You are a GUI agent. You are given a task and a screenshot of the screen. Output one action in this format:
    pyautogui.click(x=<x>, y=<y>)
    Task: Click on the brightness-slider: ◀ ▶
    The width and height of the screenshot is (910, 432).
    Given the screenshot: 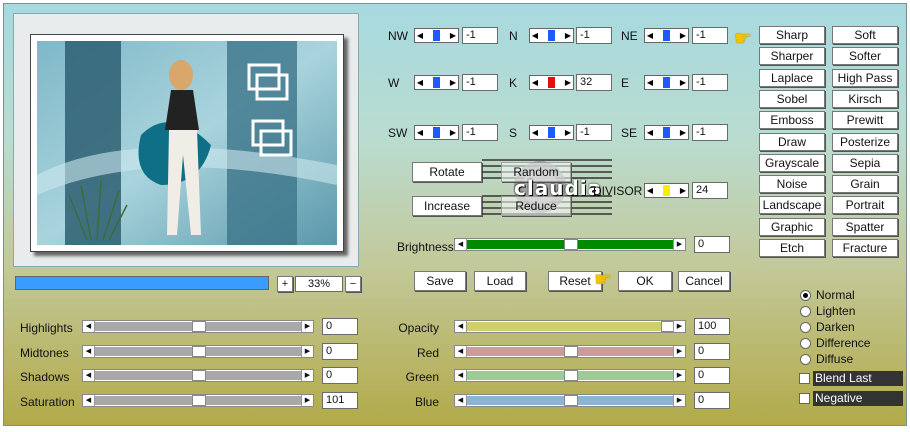 What is the action you would take?
    pyautogui.click(x=570, y=244)
    